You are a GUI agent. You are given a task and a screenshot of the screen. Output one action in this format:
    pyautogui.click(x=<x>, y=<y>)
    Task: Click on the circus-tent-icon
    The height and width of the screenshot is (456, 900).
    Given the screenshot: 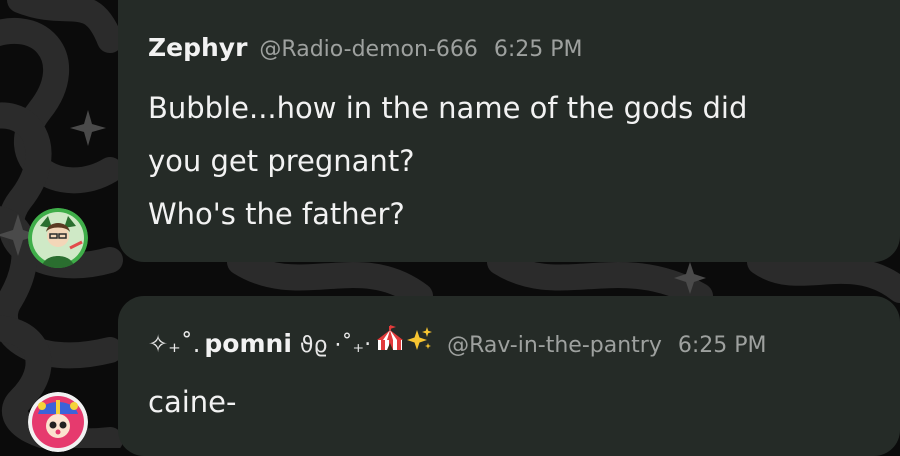 What is the action you would take?
    pyautogui.click(x=390, y=337)
    